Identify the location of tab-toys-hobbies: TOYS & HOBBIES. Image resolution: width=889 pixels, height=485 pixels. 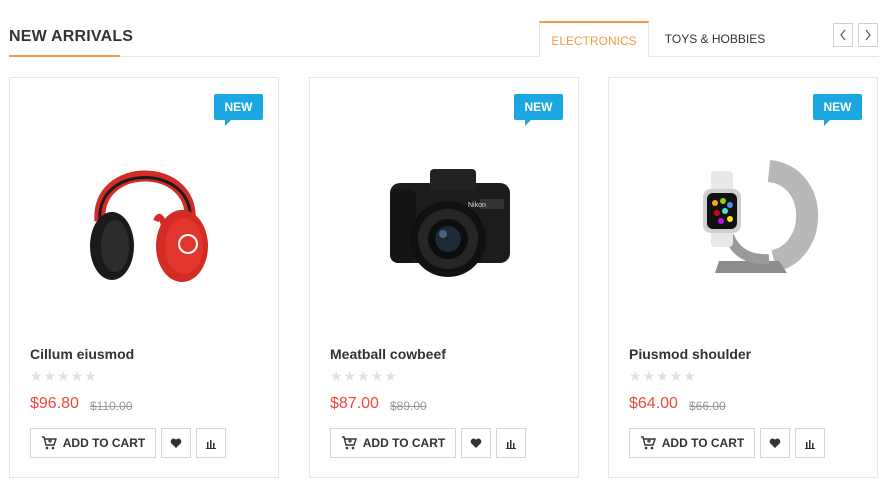
(715, 39).